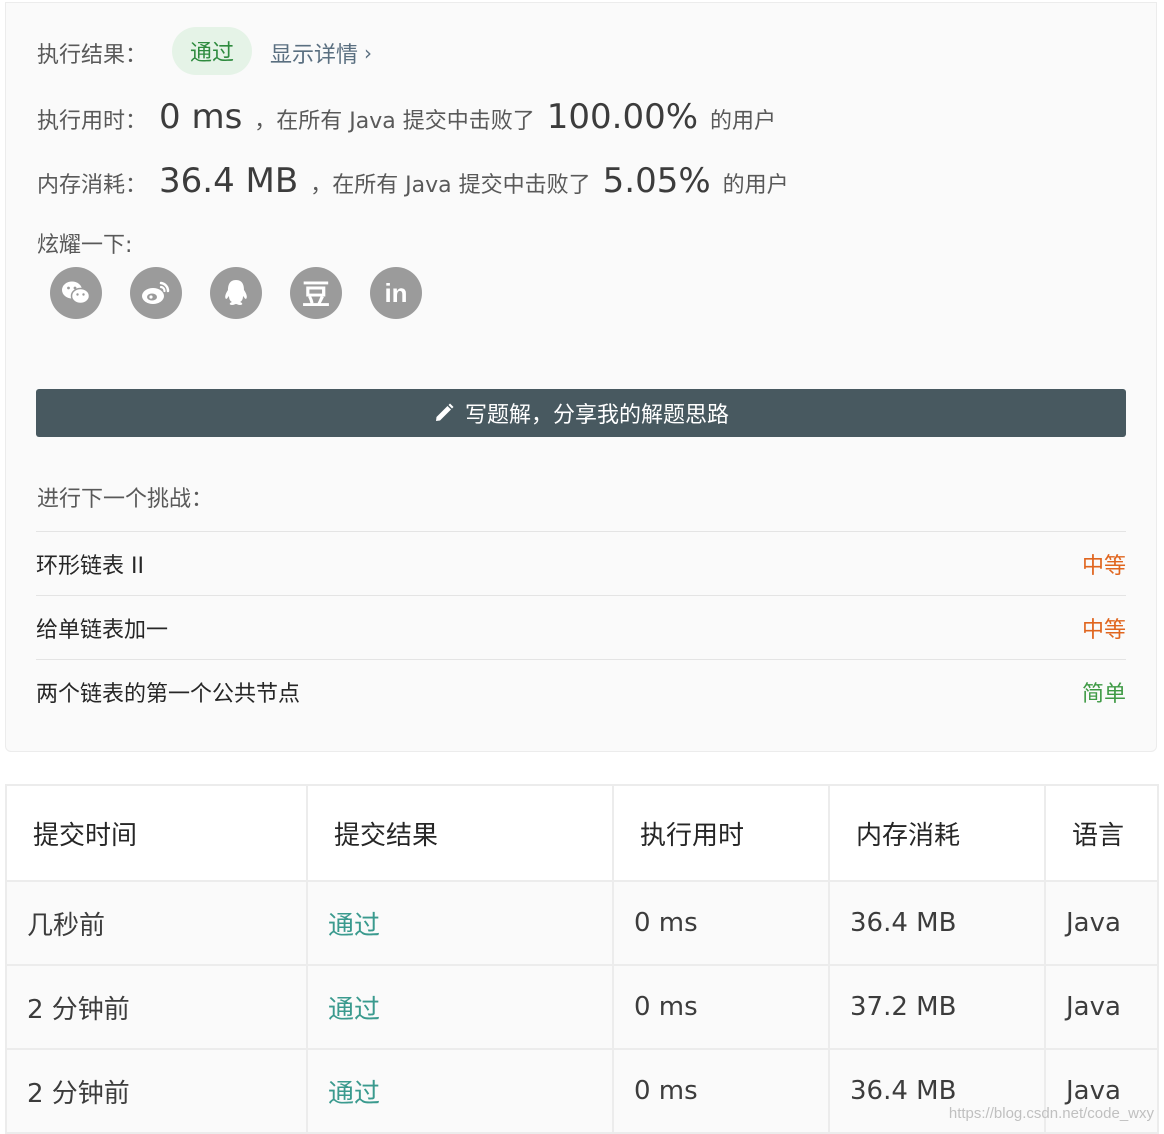 Image resolution: width=1164 pixels, height=1134 pixels. I want to click on challenge-item: 给单链表加一 中等, so click(581, 627).